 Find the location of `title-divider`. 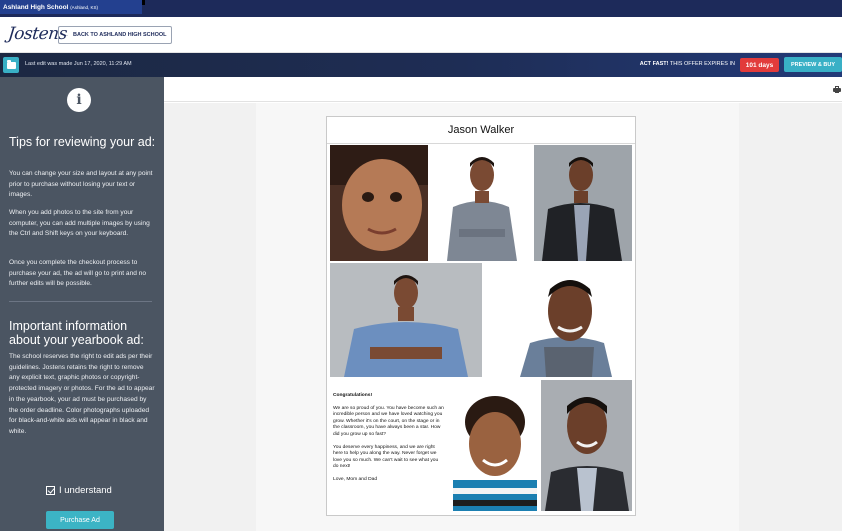

title-divider is located at coordinates (481, 143).